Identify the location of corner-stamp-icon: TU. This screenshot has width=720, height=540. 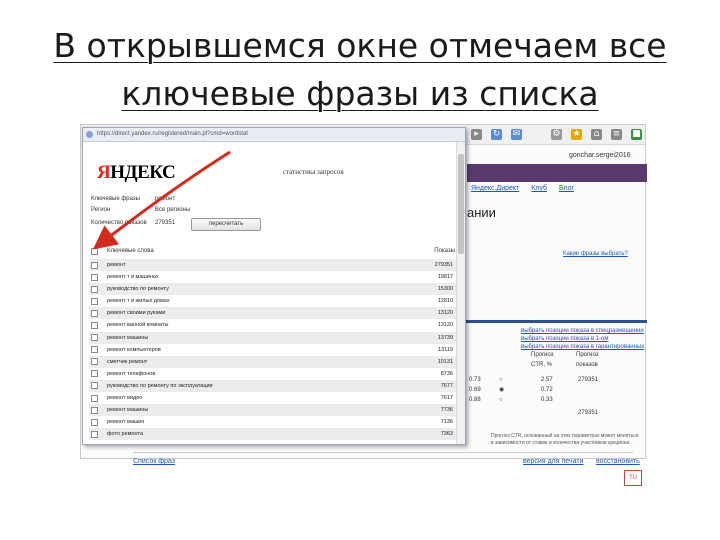
(633, 478).